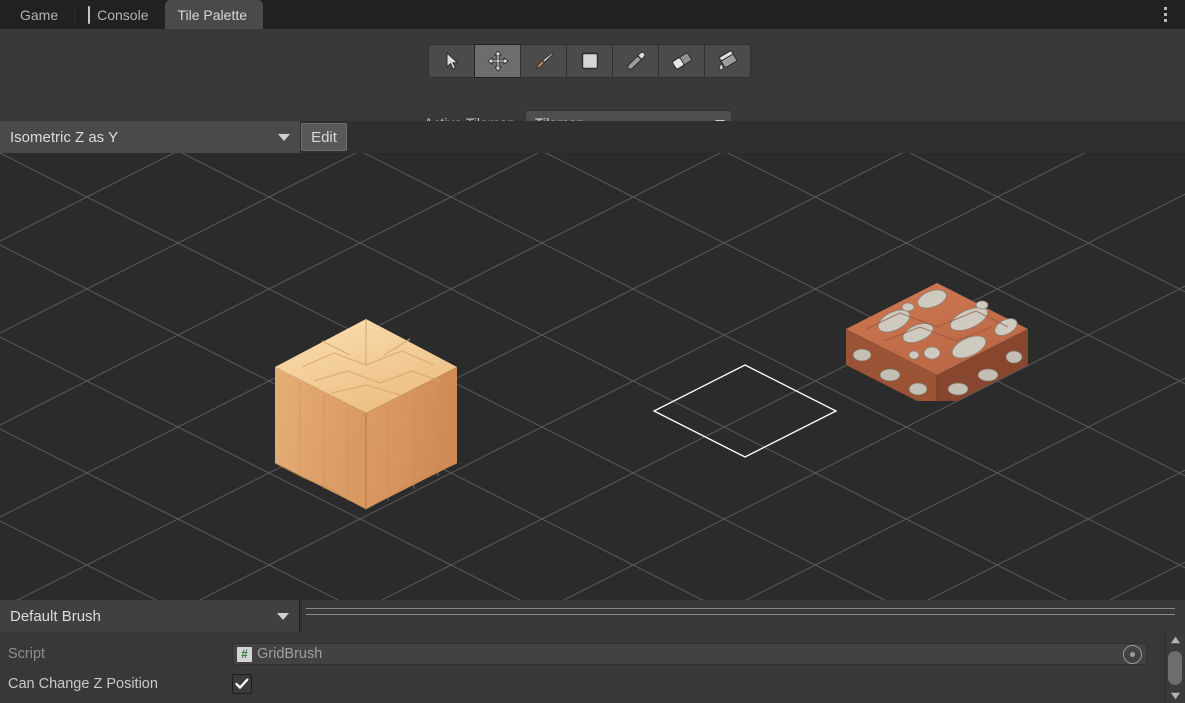 Image resolution: width=1185 pixels, height=703 pixels. I want to click on tool-buttons, so click(589, 61).